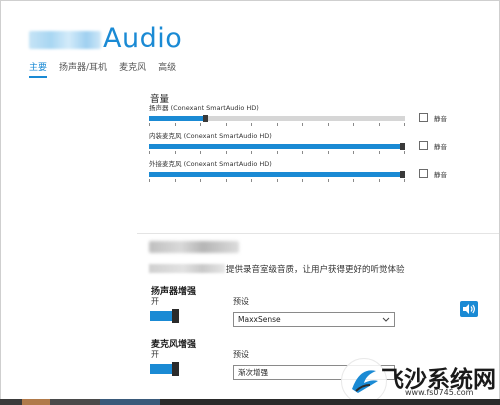 Image resolution: width=500 pixels, height=405 pixels. Describe the element at coordinates (38, 69) in the screenshot. I see `tab-main: 主要` at that location.